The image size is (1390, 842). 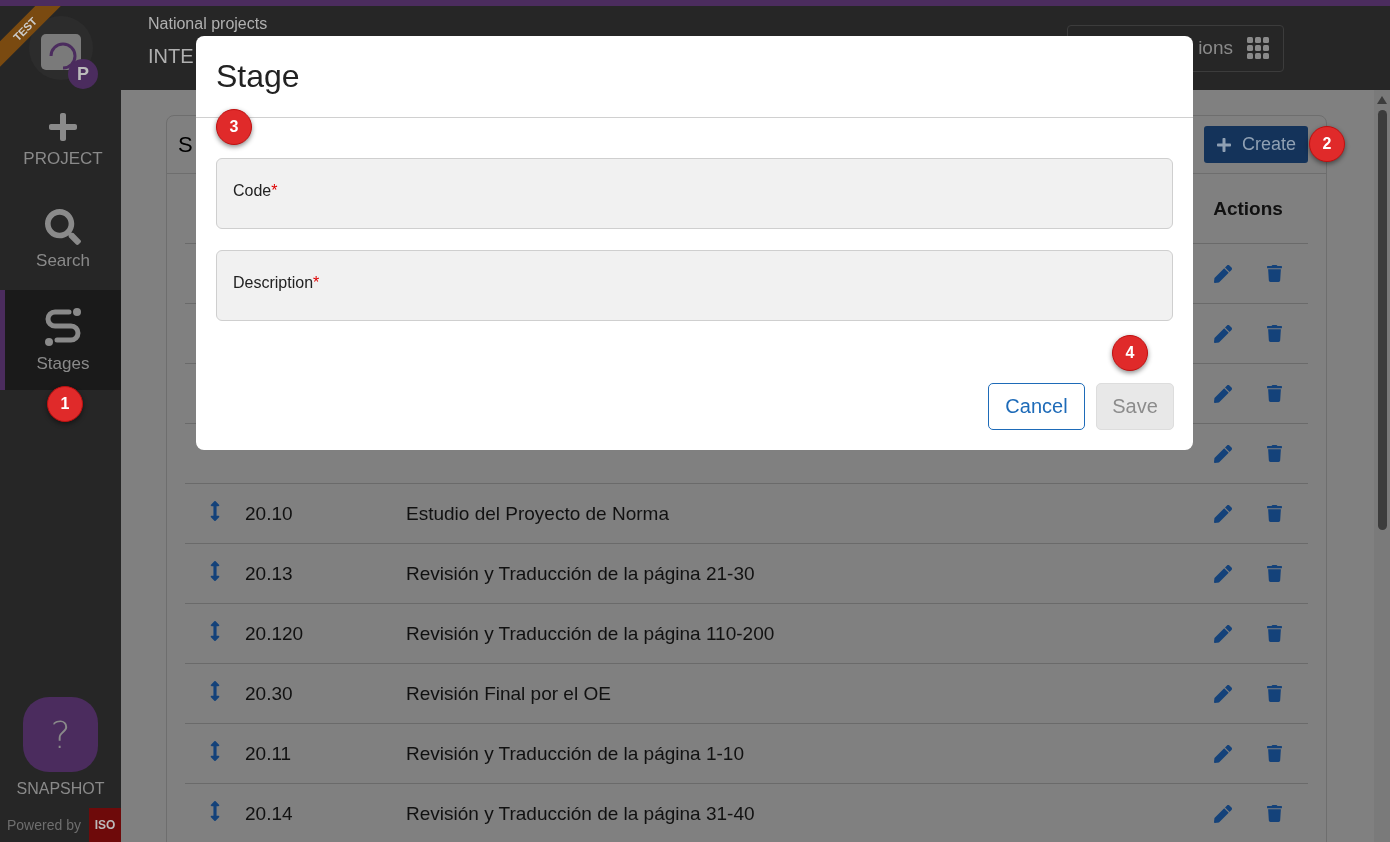 What do you see at coordinates (269, 513) in the screenshot?
I see `code-cell-text: 20.10` at bounding box center [269, 513].